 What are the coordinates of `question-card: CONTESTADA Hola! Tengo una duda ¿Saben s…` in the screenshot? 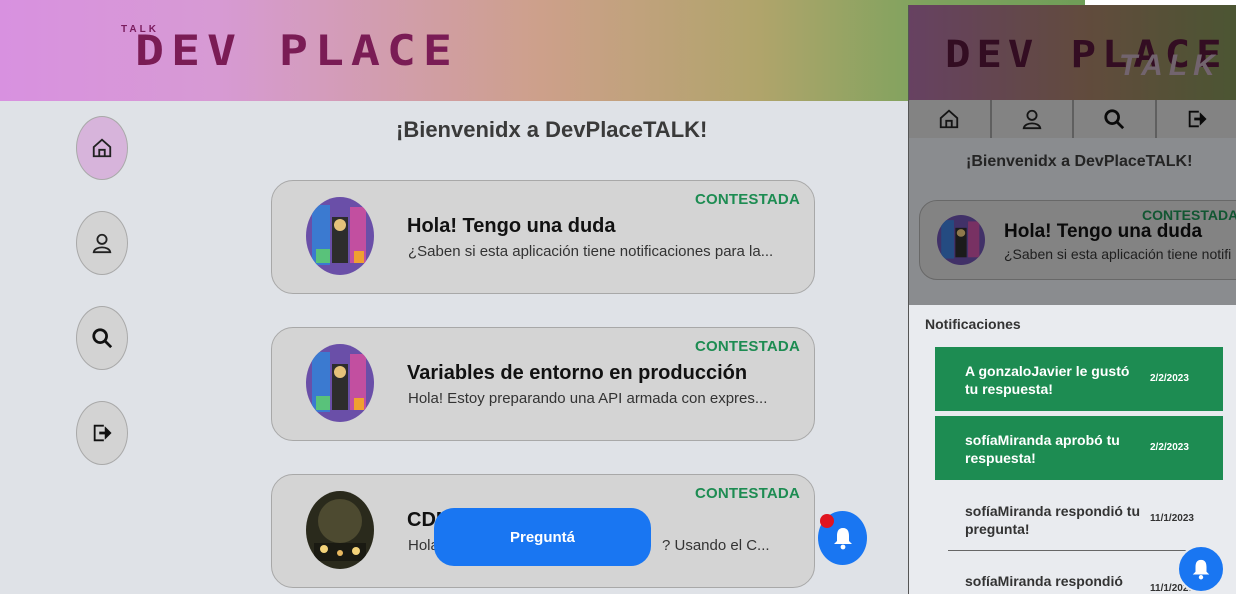 It's located at (543, 237).